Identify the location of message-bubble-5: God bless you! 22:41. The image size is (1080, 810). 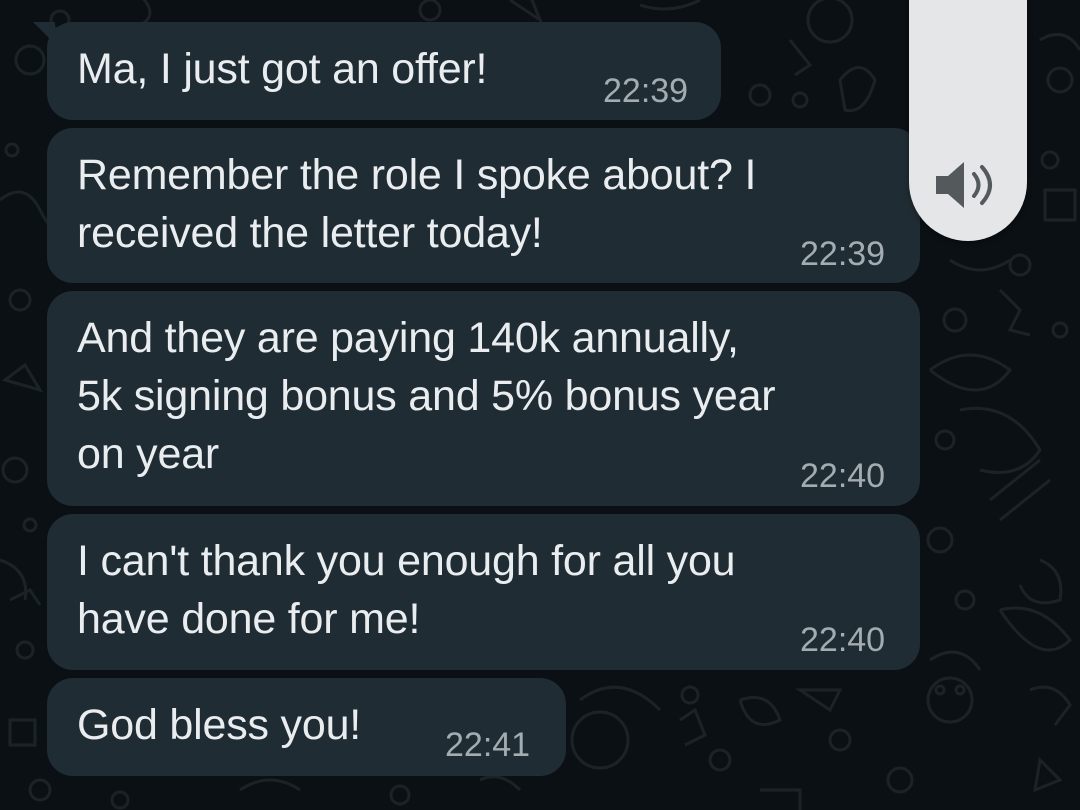
(306, 727).